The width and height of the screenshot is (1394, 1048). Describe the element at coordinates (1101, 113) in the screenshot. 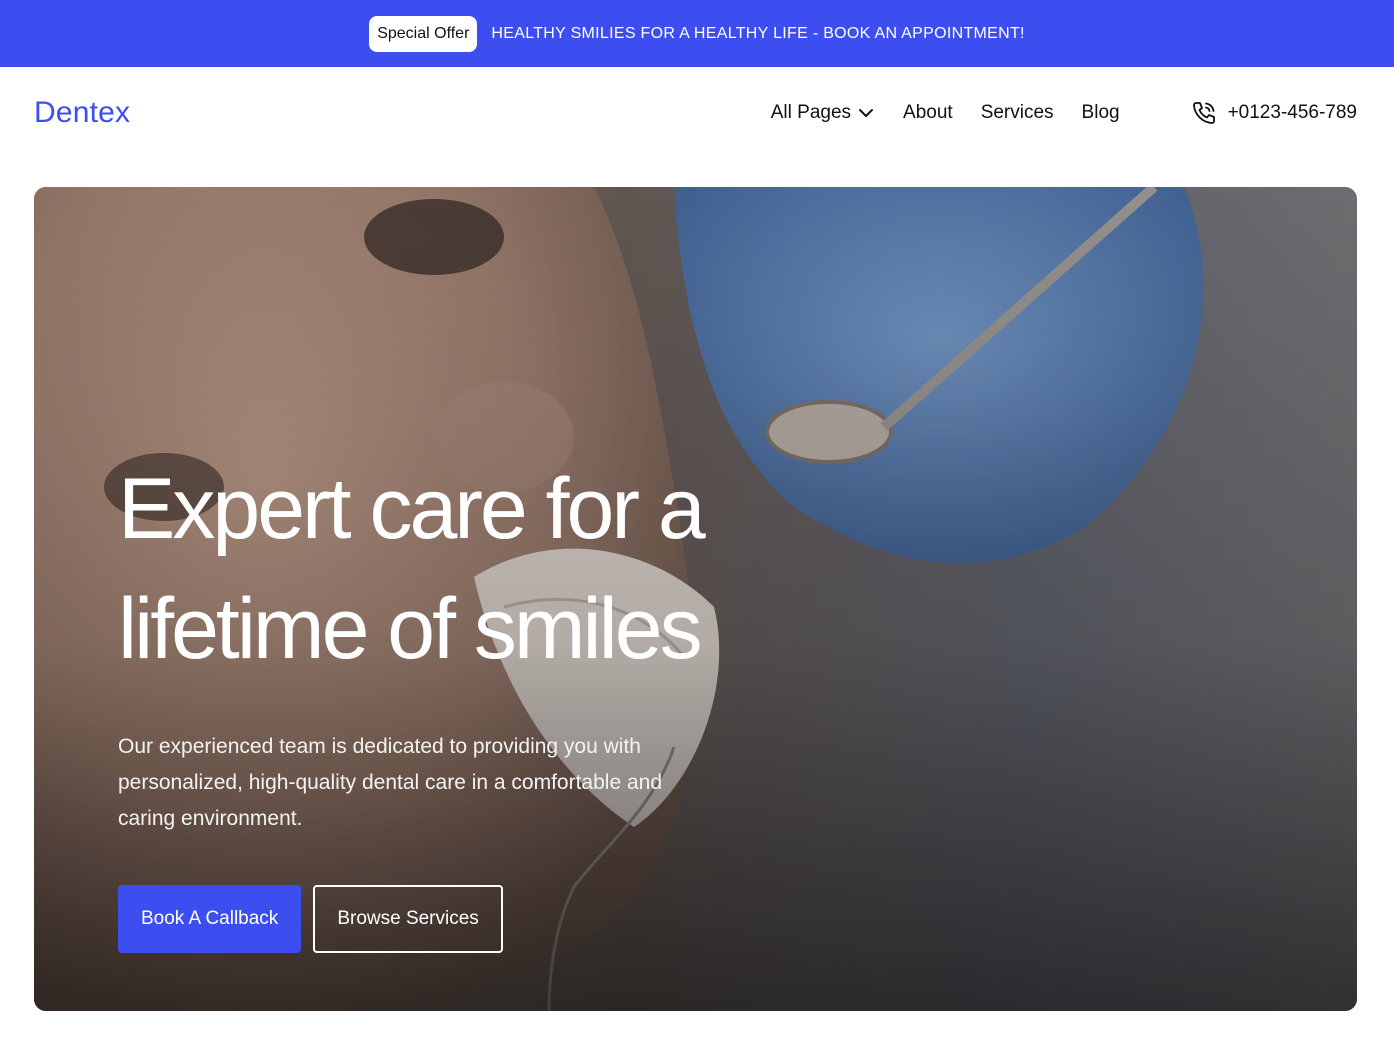

I see `nav-blog: Blog` at that location.